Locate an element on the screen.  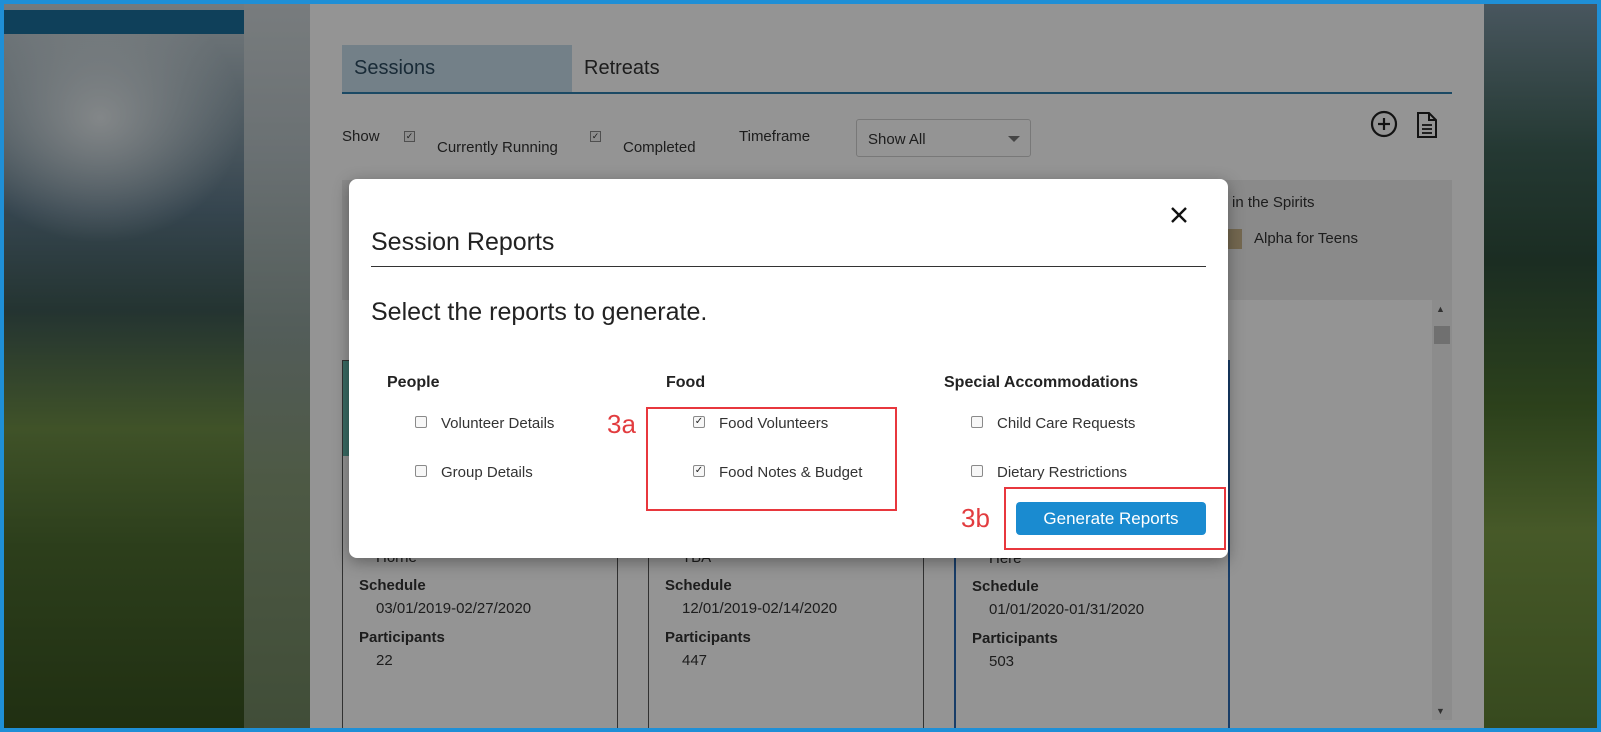
legend-item-spirits: in the Spirits is located at coordinates (1273, 202).